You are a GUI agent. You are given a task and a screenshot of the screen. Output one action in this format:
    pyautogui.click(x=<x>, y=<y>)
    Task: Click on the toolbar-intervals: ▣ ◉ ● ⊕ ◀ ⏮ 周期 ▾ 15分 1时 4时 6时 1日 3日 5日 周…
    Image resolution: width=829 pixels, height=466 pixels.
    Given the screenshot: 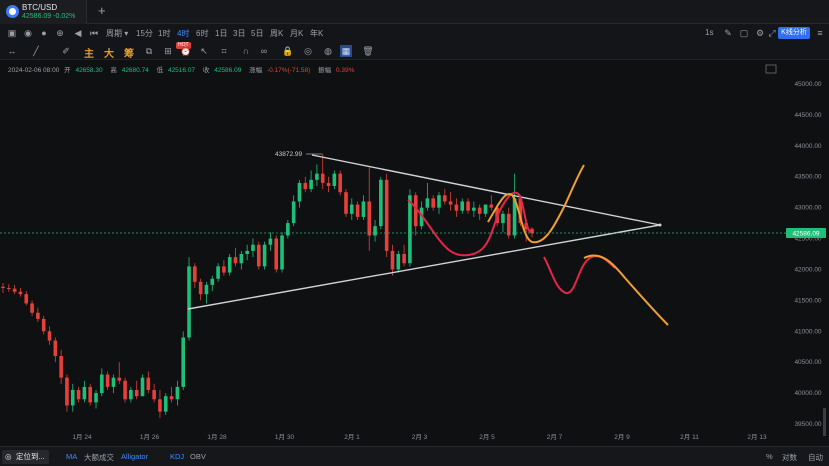 What is the action you would take?
    pyautogui.click(x=414, y=33)
    